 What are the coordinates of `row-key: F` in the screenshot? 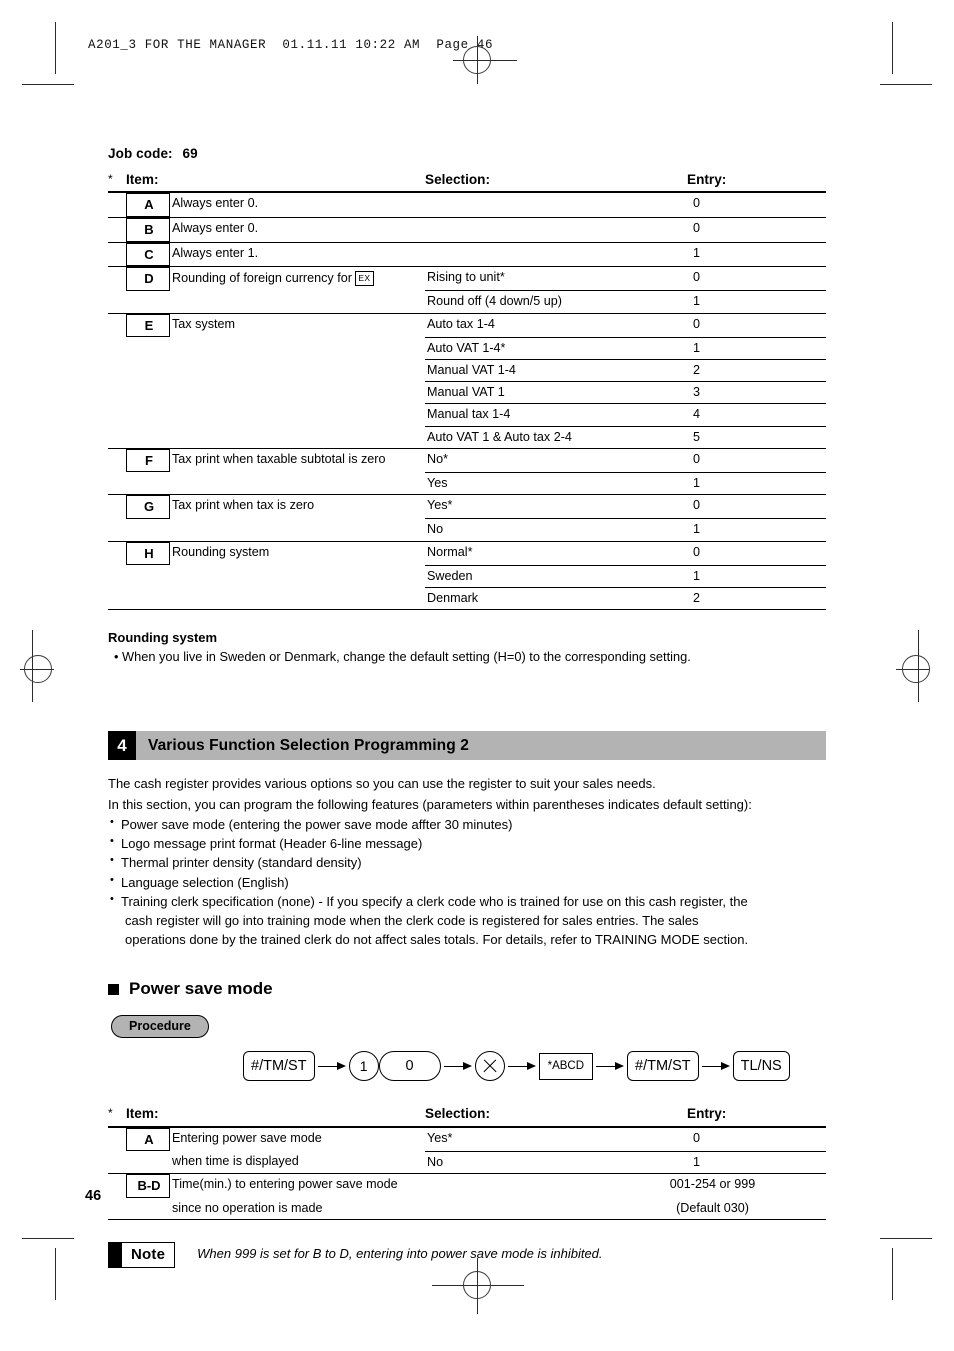 It's located at (148, 460).